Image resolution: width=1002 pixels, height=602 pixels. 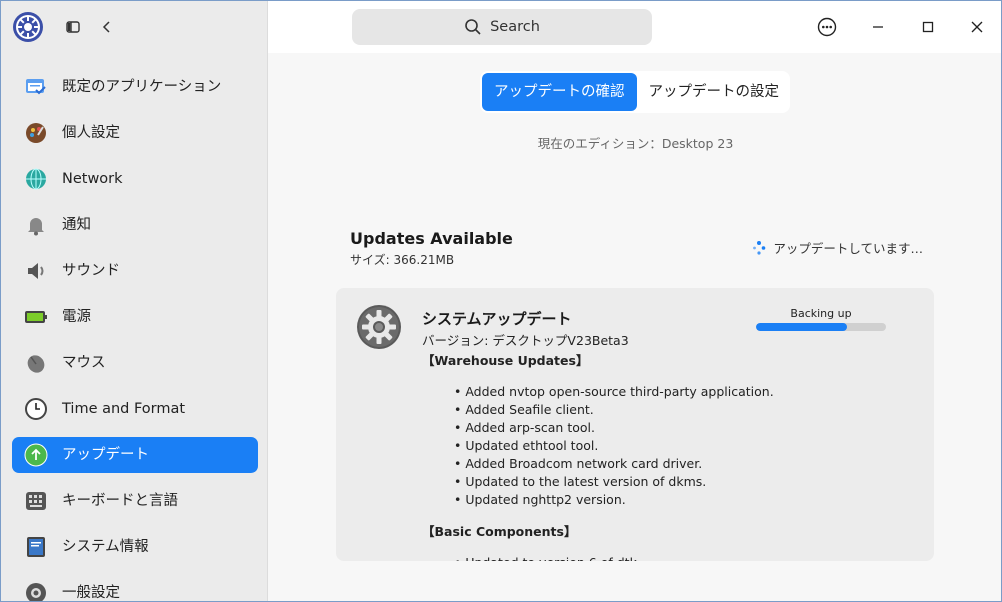 I want to click on sidebar-item-label: 個人設定, so click(x=91, y=133).